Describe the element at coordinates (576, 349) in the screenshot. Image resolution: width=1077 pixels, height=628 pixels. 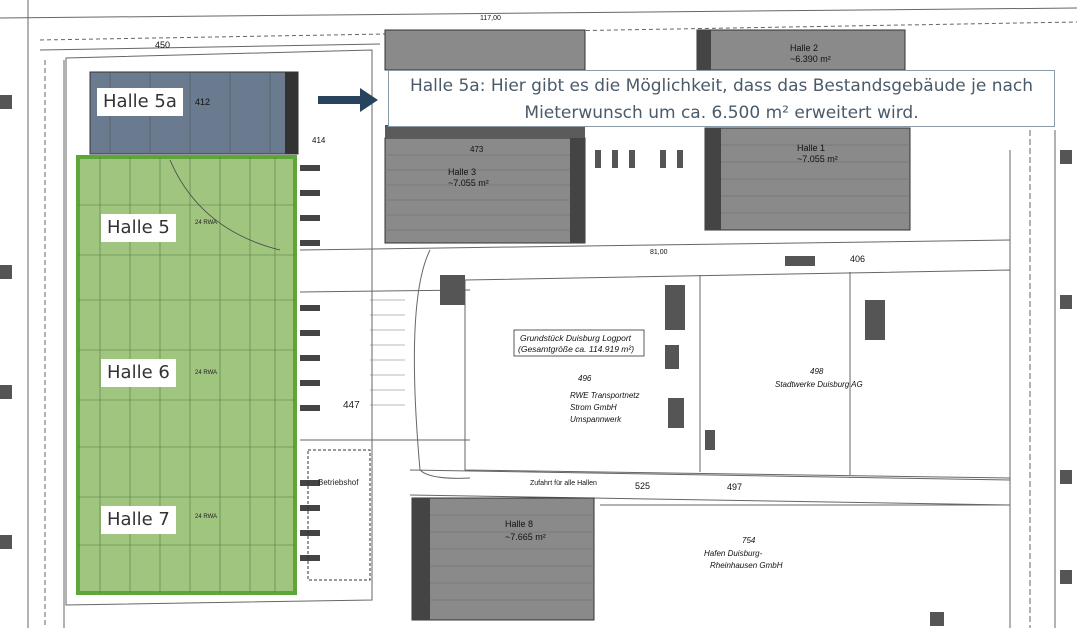
I see `plot-total-size: (Gesamtgröße ca. 114.919 m²)` at that location.